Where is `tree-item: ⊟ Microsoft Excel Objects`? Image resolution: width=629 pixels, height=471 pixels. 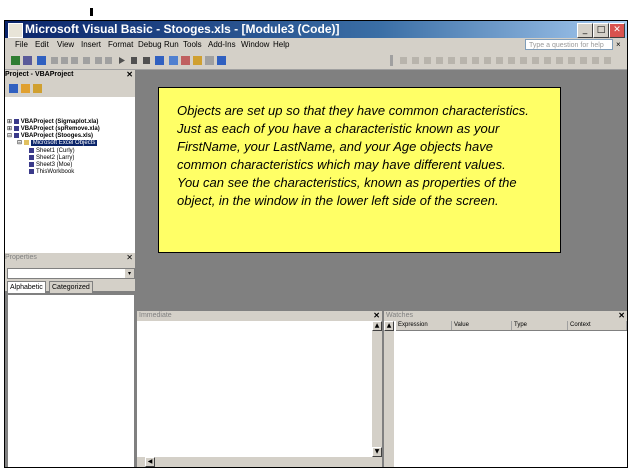 tree-item: ⊟ Microsoft Excel Objects is located at coordinates (57, 143).